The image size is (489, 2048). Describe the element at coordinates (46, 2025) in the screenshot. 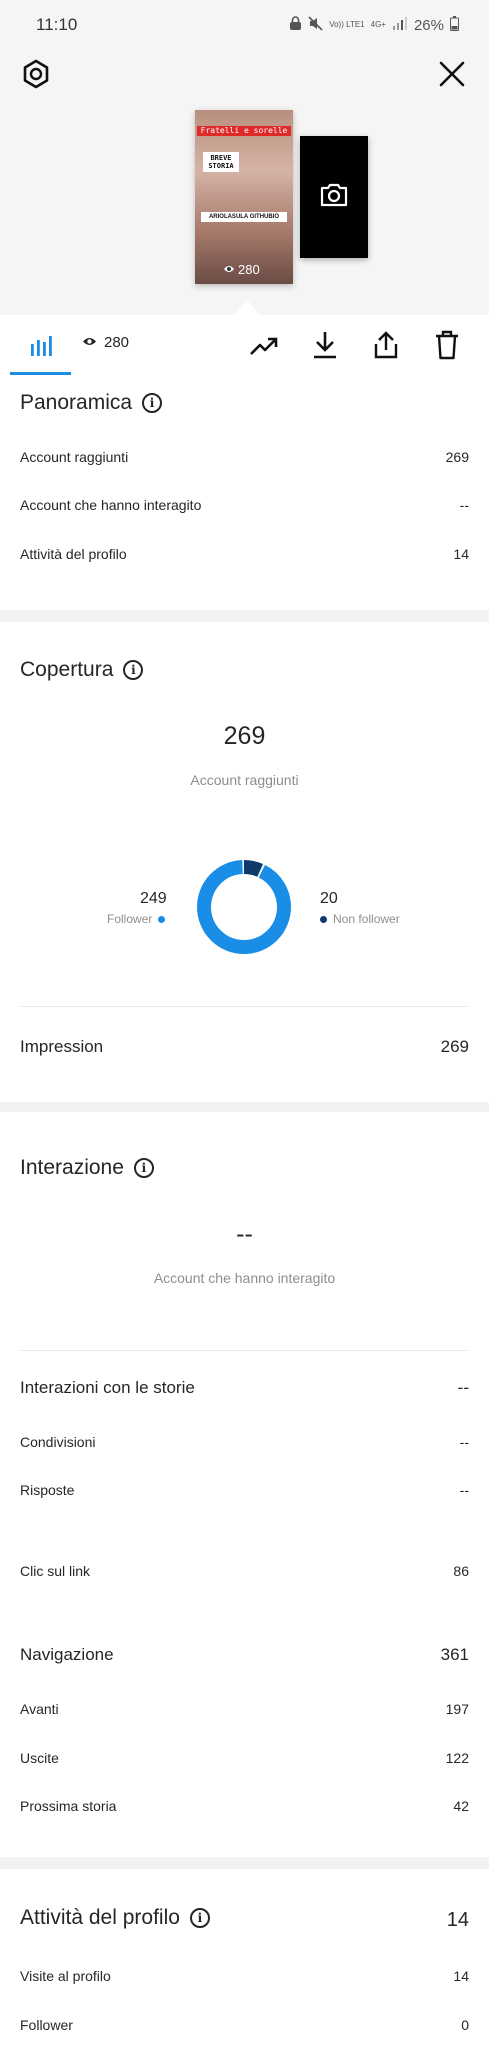

I see `row-label: Follower` at that location.